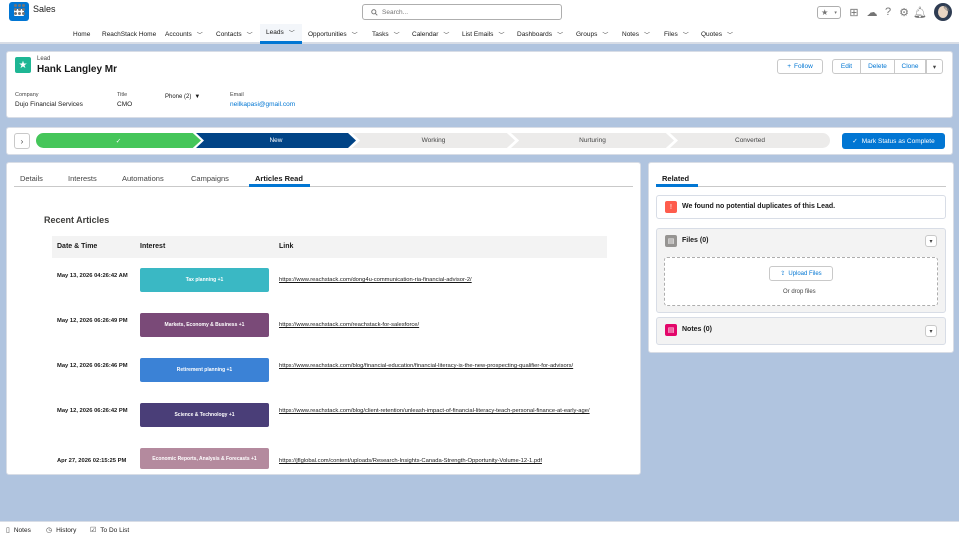 This screenshot has height=539, width=959. Describe the element at coordinates (947, 9) in the screenshot. I see `edit-nav-icon: ✎` at that location.